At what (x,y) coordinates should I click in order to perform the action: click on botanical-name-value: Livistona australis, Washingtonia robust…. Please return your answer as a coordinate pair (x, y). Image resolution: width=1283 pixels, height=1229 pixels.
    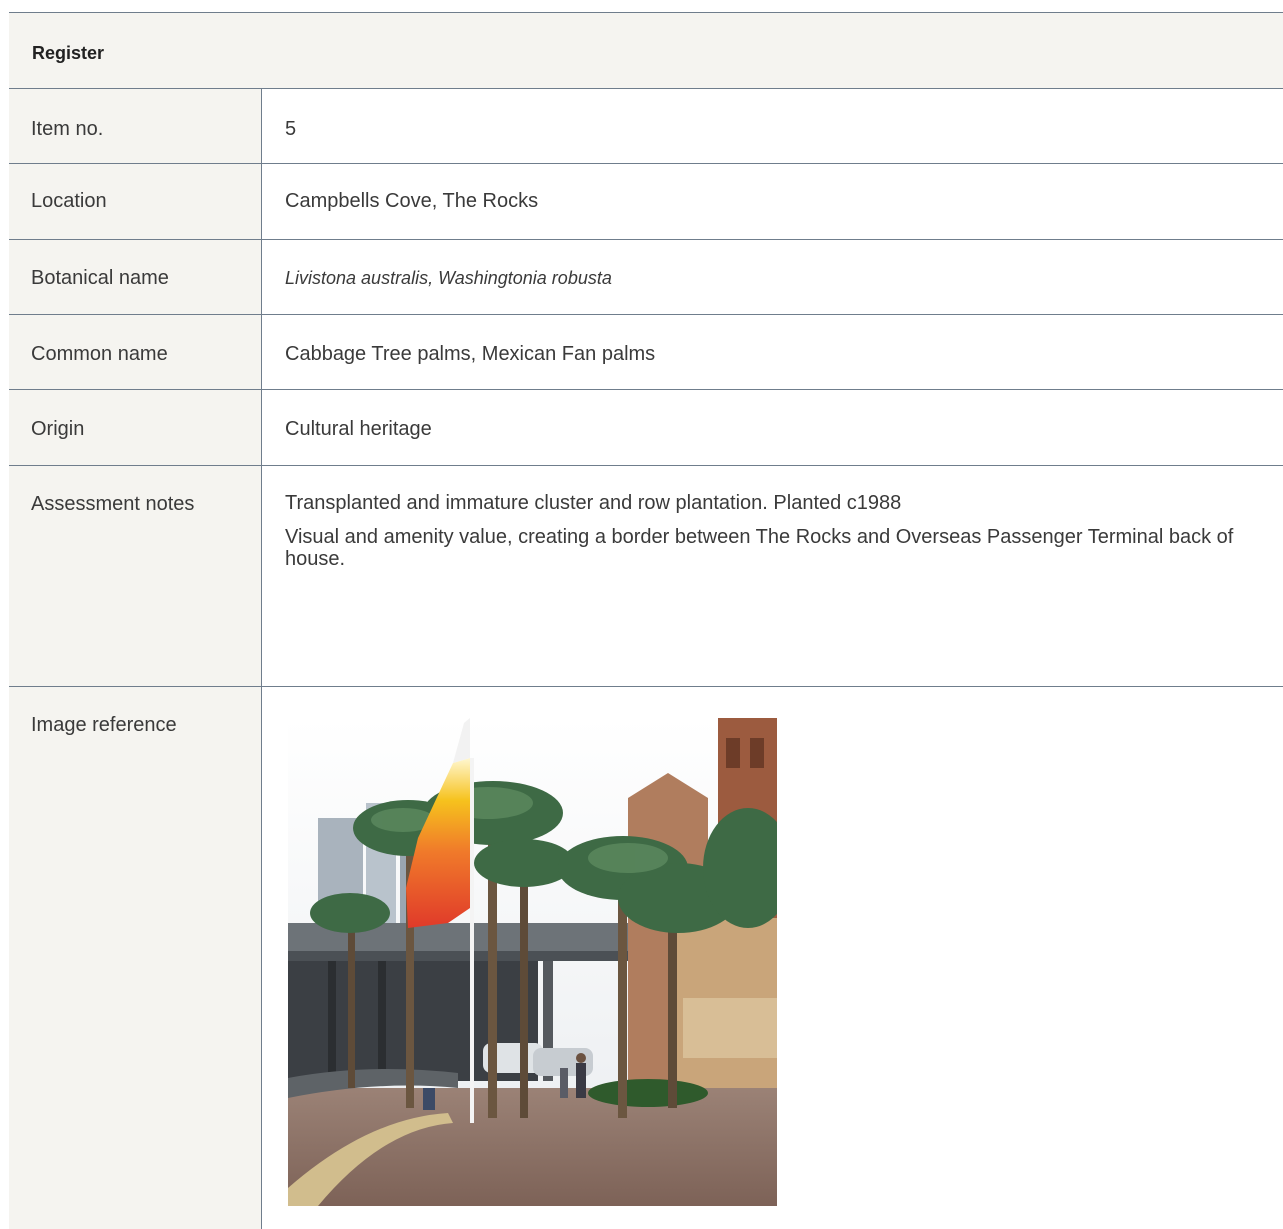
    Looking at the image, I should click on (772, 277).